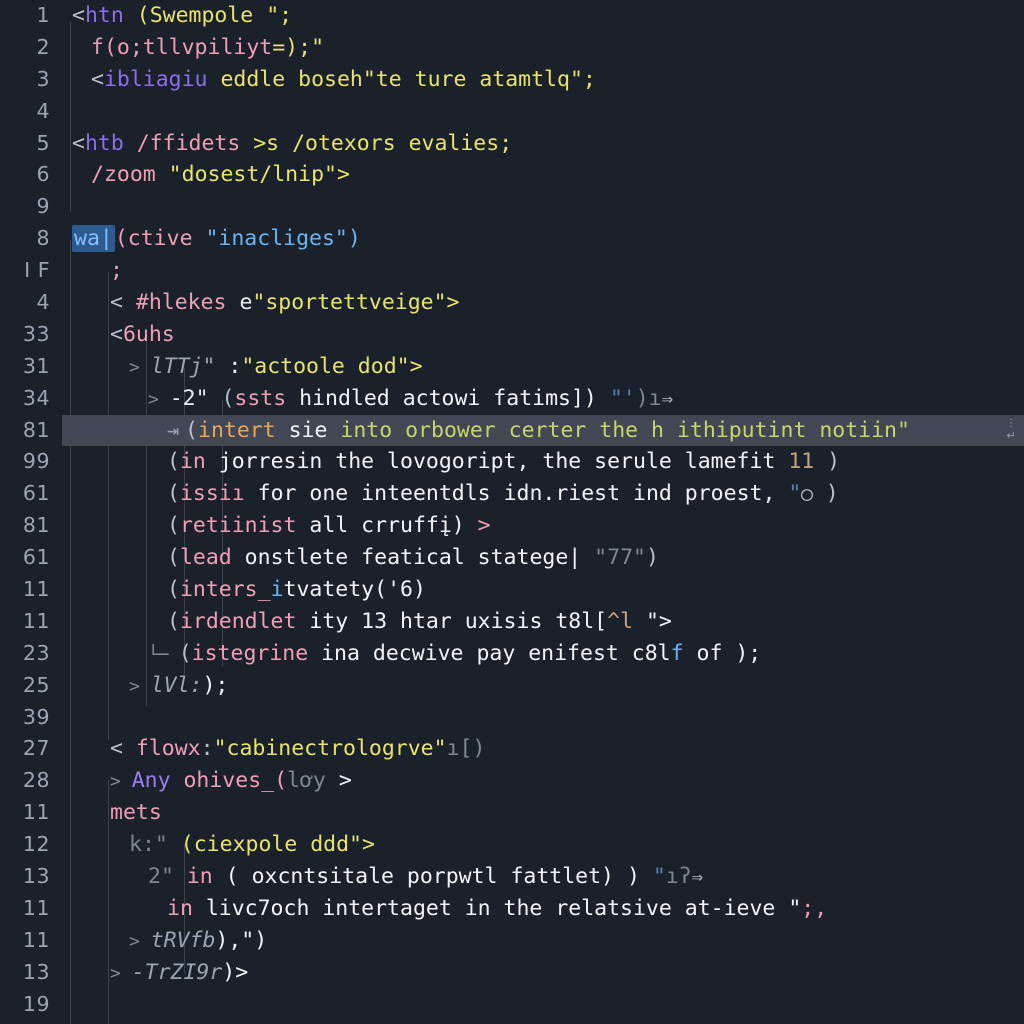  Describe the element at coordinates (92, 271) in the screenshot. I see `code-line-text: ;` at that location.